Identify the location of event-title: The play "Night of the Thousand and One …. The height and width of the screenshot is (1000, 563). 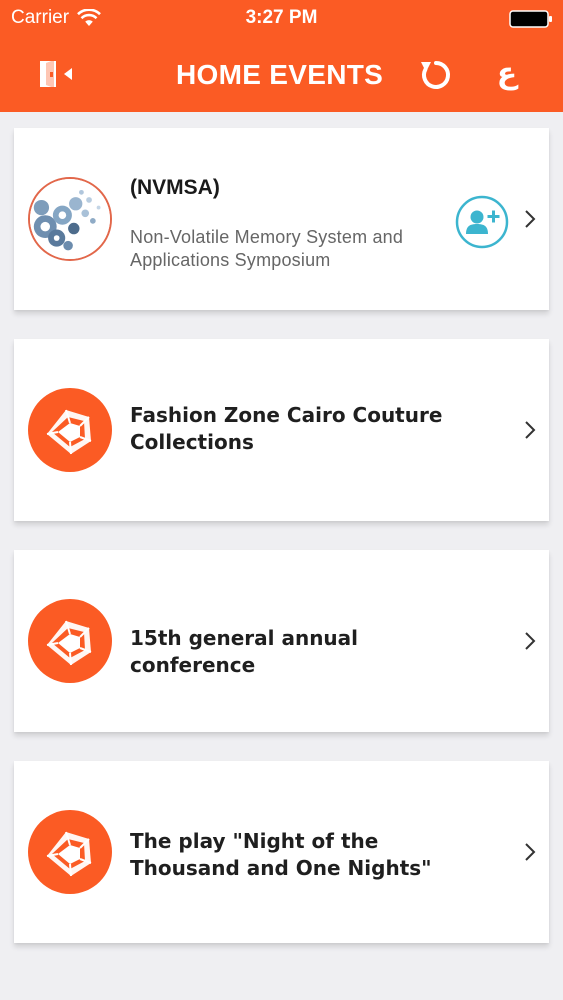
(281, 854).